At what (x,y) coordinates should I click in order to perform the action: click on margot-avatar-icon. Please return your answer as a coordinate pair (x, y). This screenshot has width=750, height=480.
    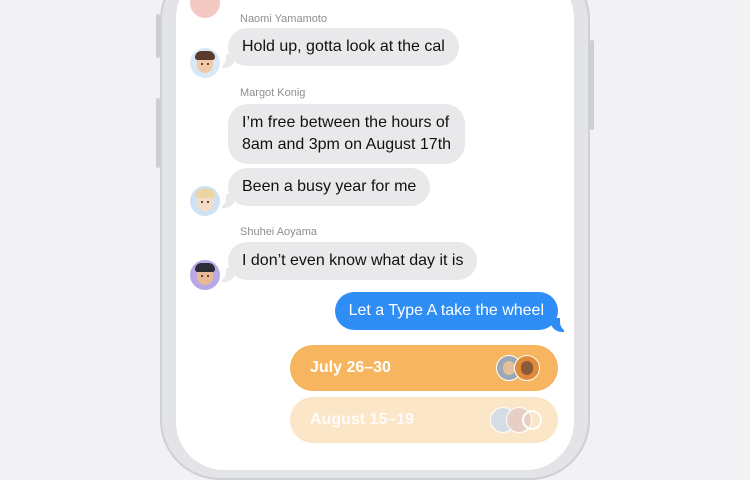
    Looking at the image, I should click on (205, 201).